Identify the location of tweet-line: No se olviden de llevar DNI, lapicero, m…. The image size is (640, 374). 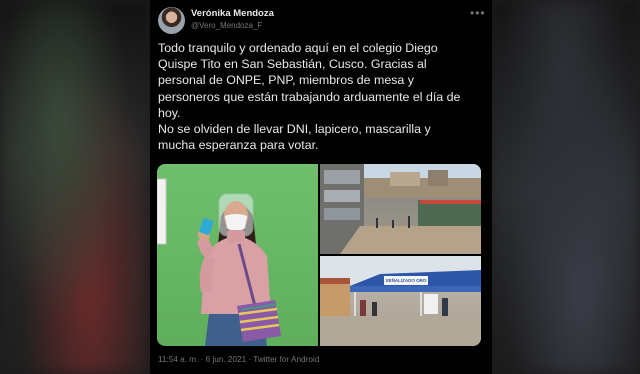
(294, 129).